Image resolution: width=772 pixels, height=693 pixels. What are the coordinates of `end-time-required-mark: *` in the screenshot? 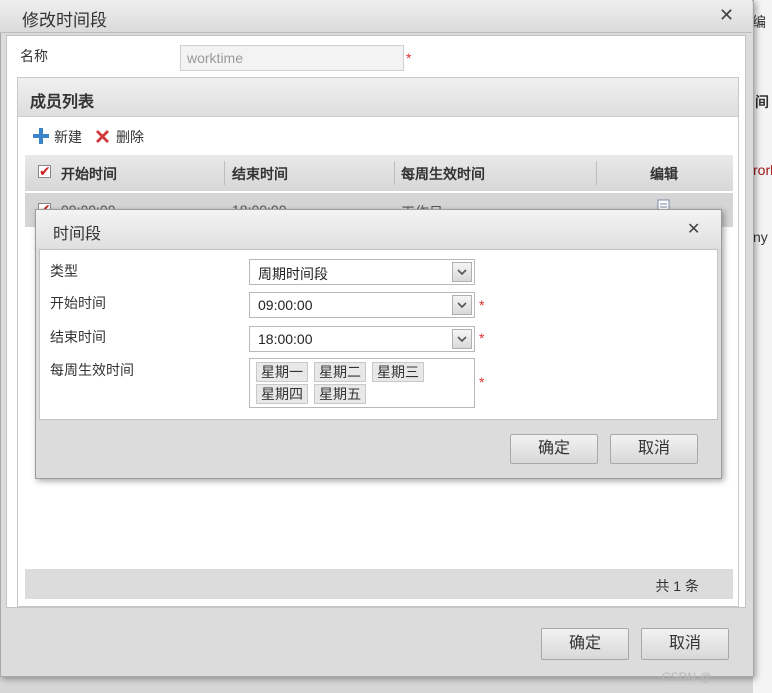 It's located at (482, 338).